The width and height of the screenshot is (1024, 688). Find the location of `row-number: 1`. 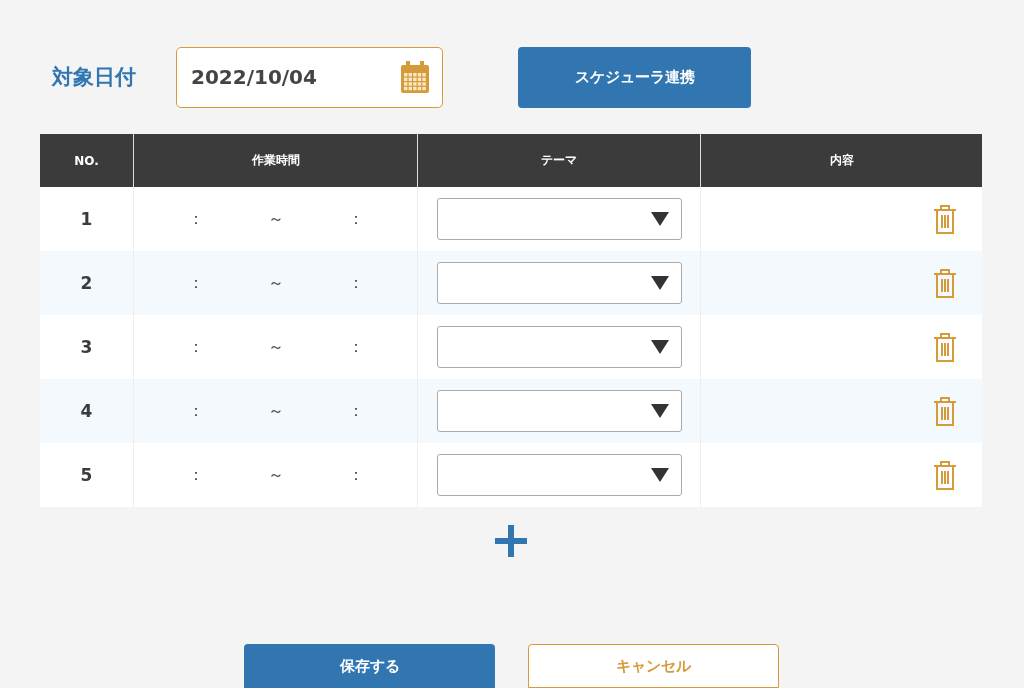

row-number: 1 is located at coordinates (86, 219).